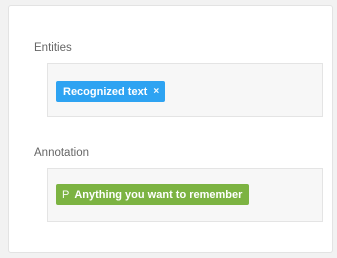  I want to click on entity-tag-text: Recognized text, so click(105, 91).